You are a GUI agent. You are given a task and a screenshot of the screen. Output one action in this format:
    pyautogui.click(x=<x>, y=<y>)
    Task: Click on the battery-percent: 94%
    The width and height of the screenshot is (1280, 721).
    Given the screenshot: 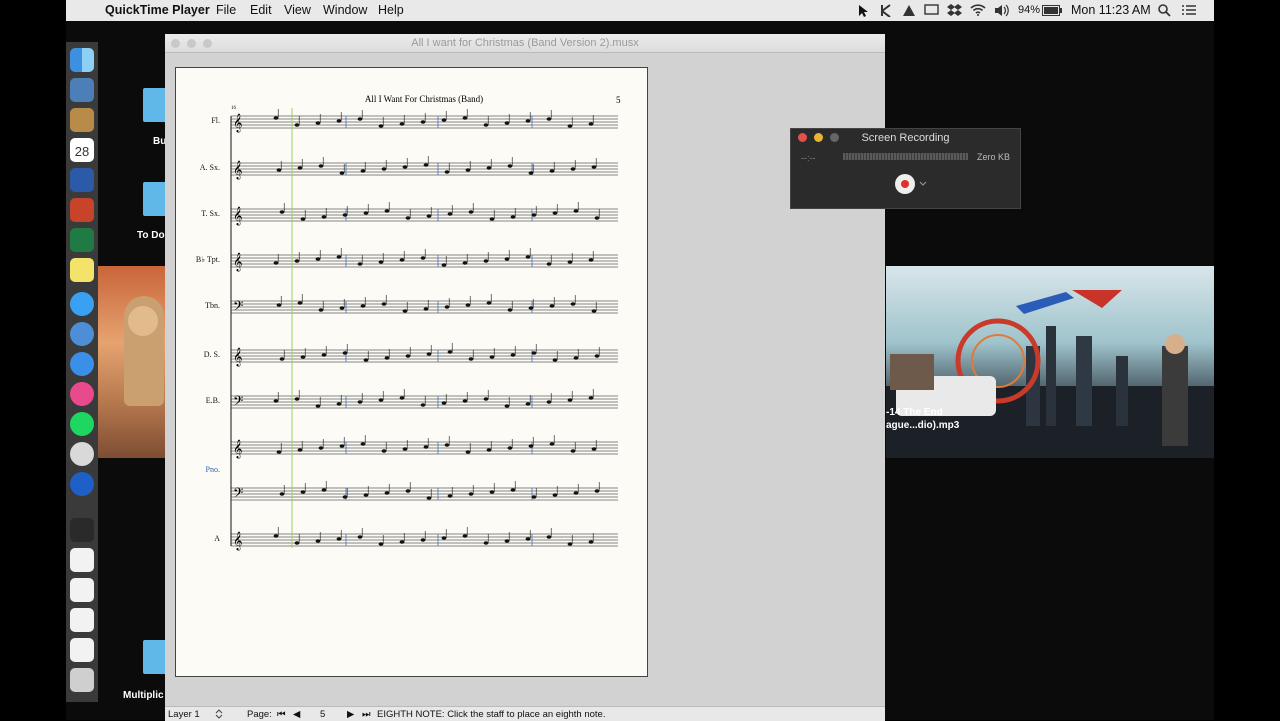 What is the action you would take?
    pyautogui.click(x=1029, y=10)
    